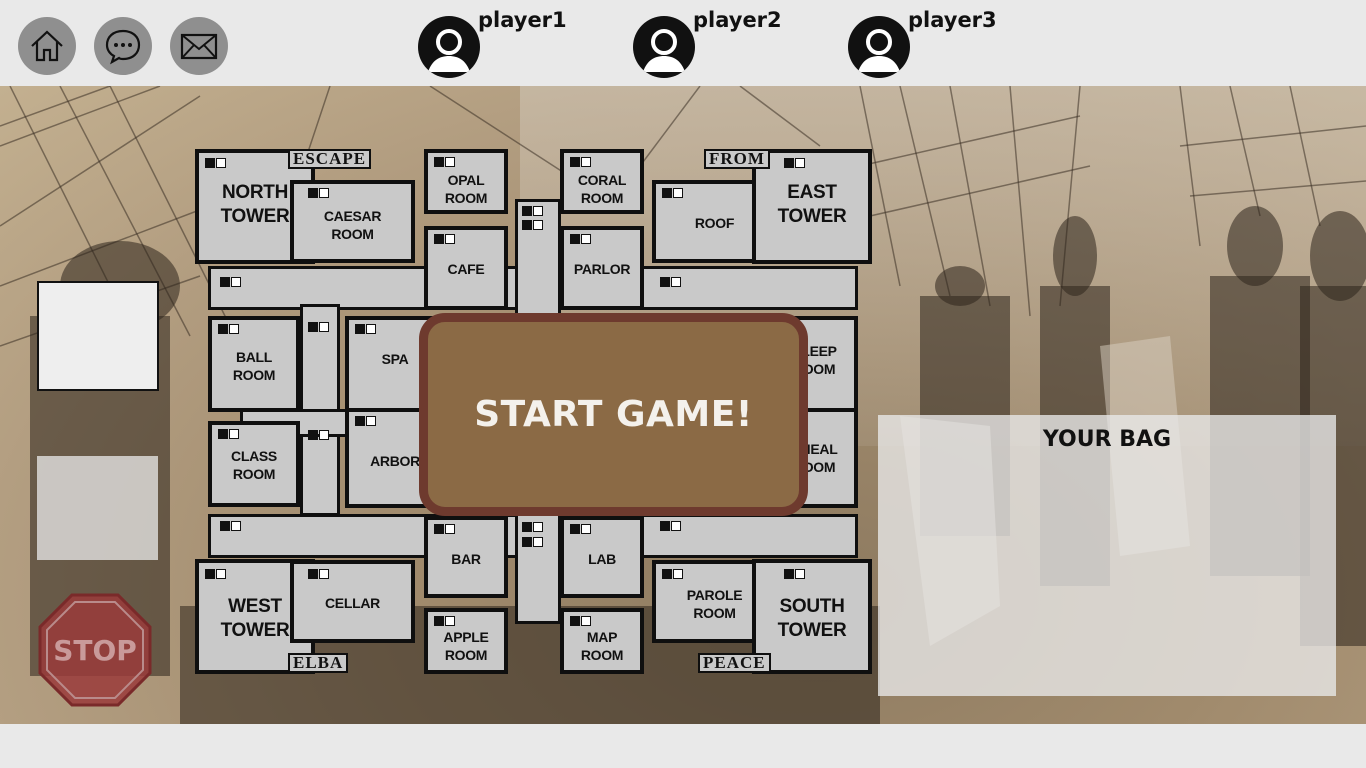  Describe the element at coordinates (98, 336) in the screenshot. I see `card-slot` at that location.